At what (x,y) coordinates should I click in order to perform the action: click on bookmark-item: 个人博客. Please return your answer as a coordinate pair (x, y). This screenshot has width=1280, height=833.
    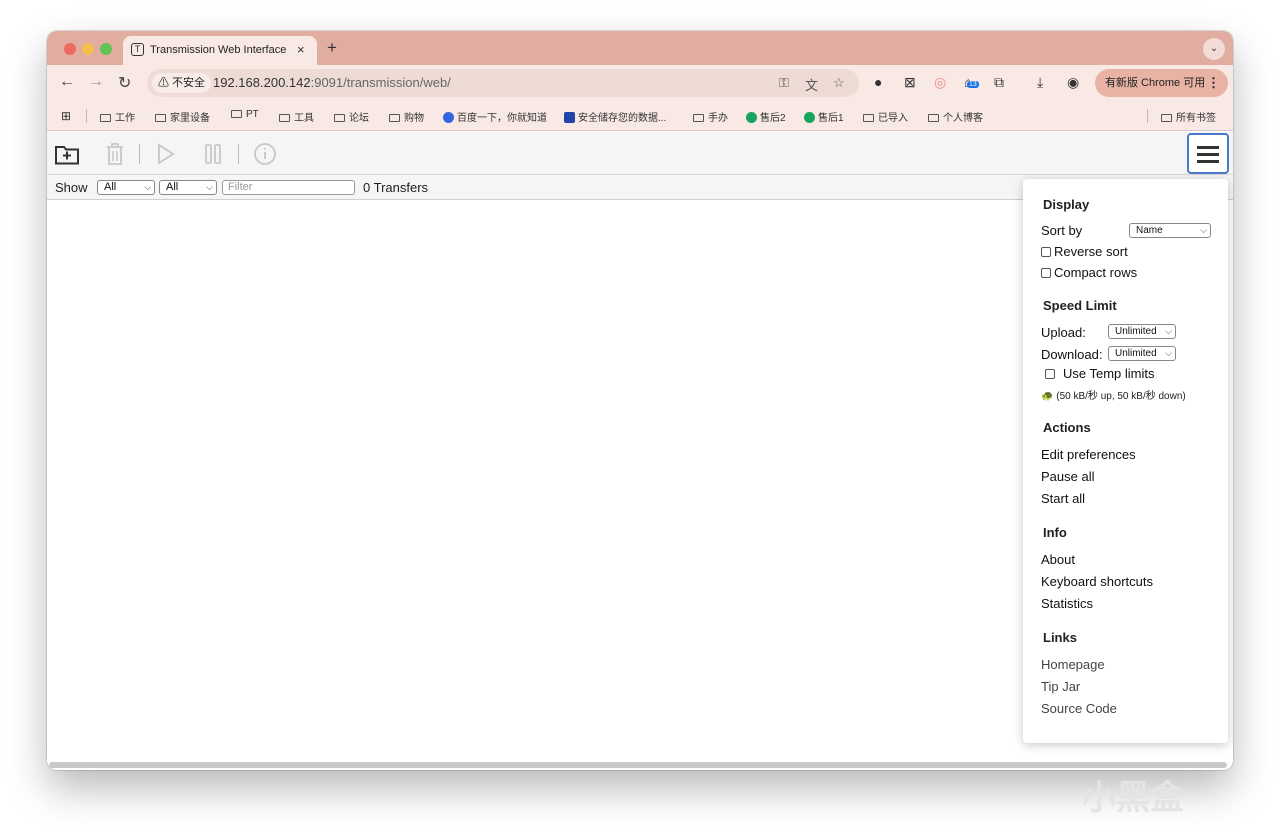
    Looking at the image, I should click on (955, 116).